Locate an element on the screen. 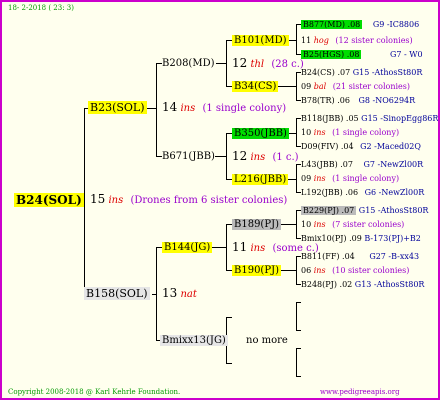  b24cs-info: 09 bal (21 sister colonies) is located at coordinates (356, 86).